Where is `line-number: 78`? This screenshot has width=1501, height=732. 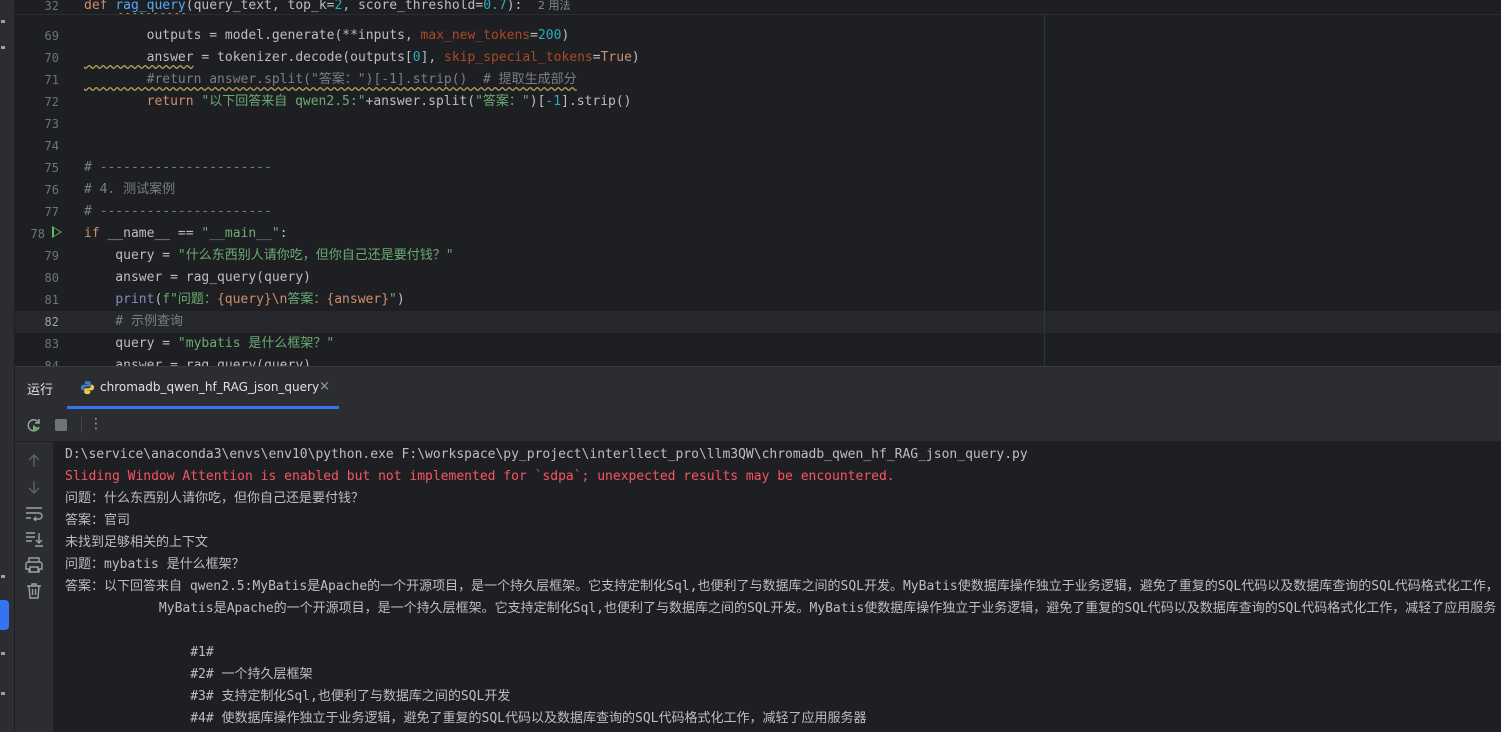 line-number: 78 is located at coordinates (37, 234).